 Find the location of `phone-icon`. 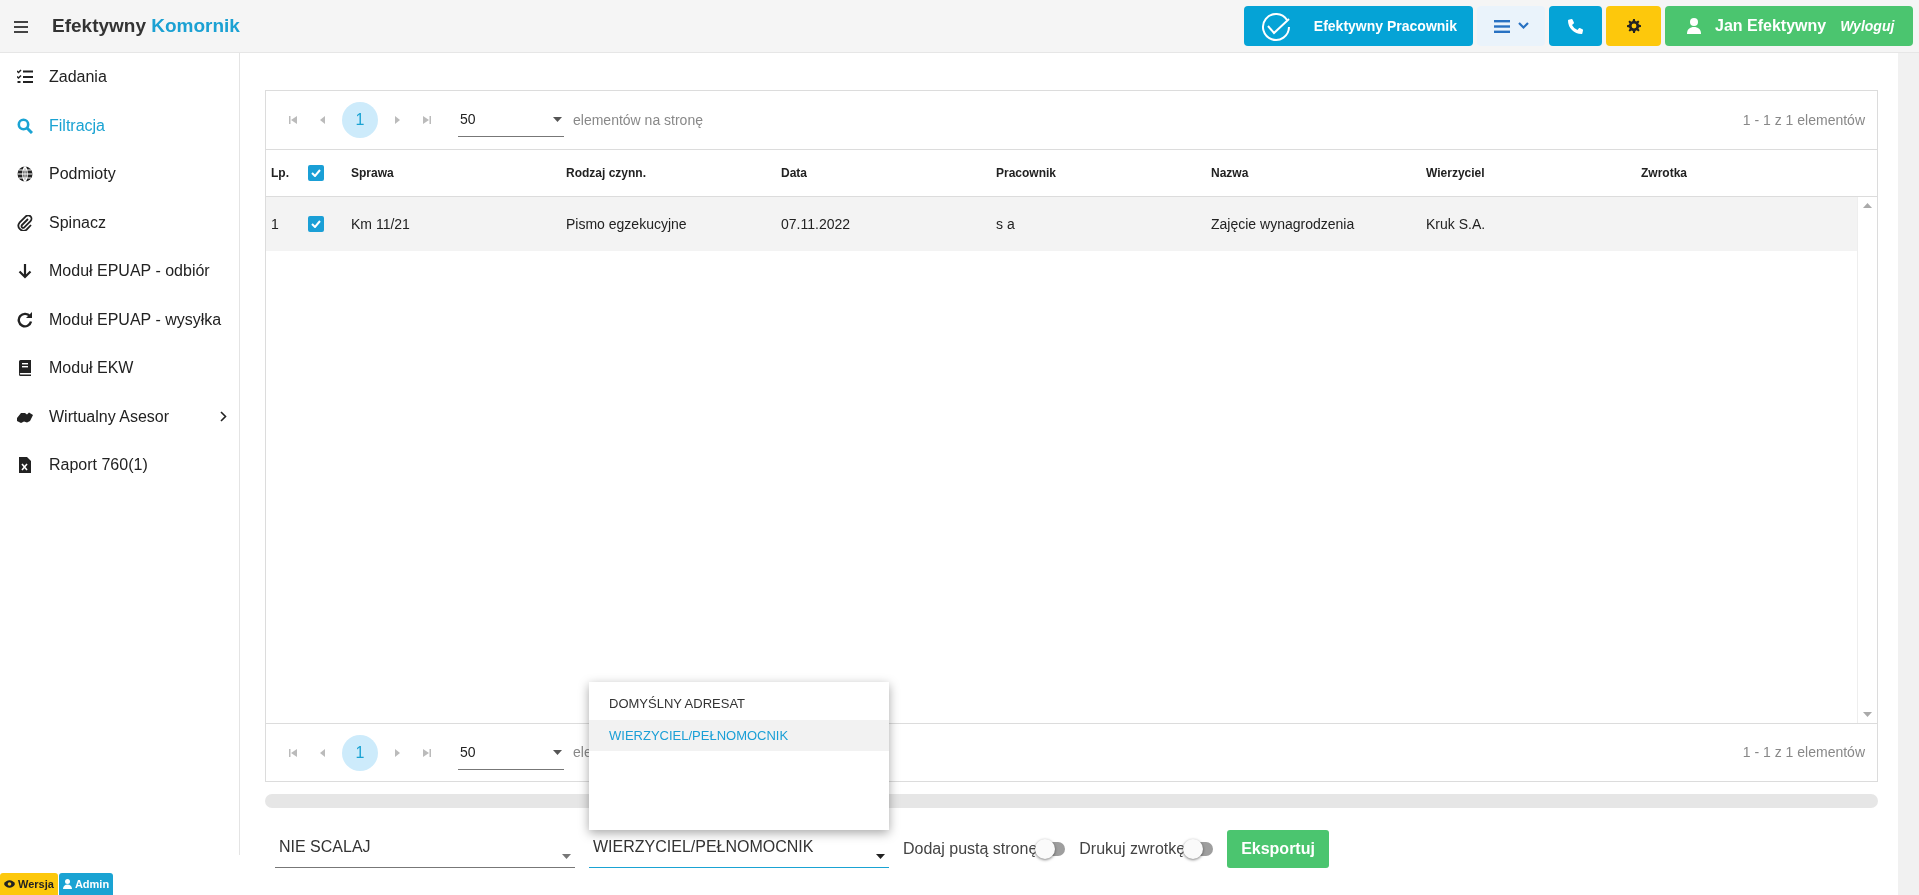

phone-icon is located at coordinates (1575, 26).